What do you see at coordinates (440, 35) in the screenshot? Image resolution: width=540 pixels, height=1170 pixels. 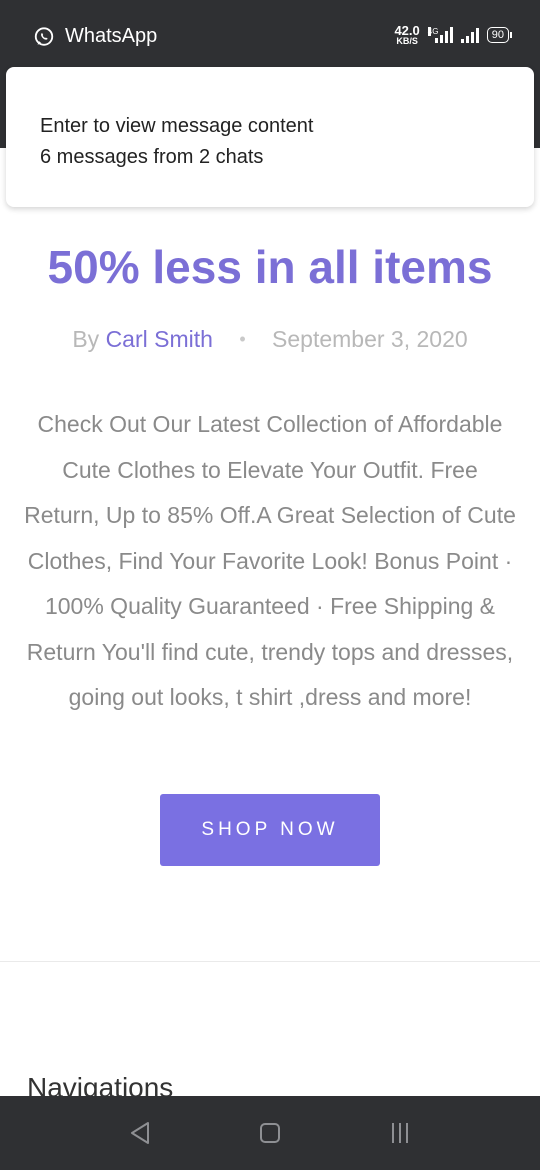 I see `signal-4g-icon: 4G` at bounding box center [440, 35].